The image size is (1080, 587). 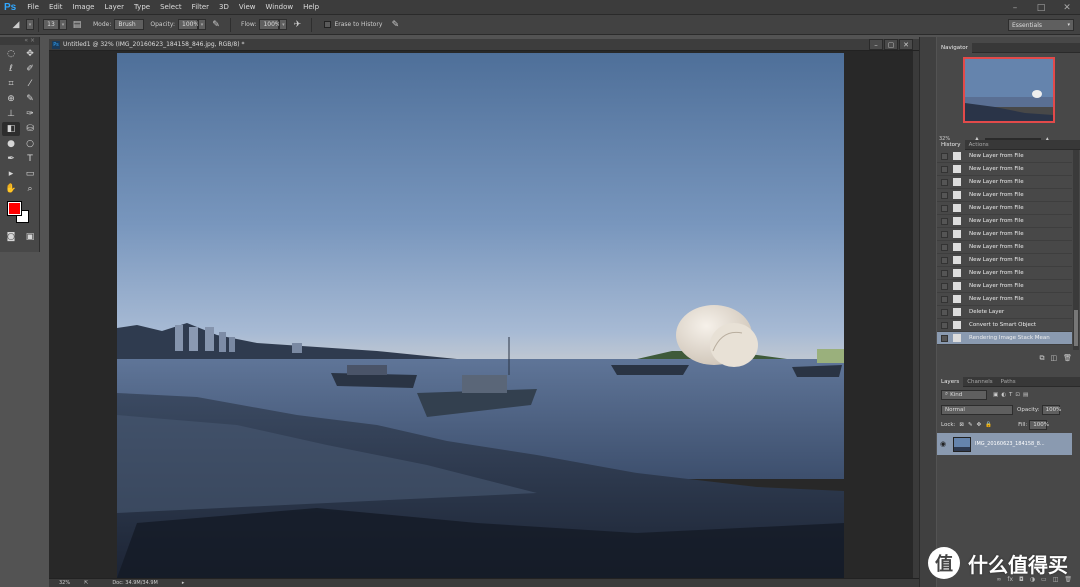 What do you see at coordinates (328, 24) in the screenshot?
I see `erase-to-history-checkbox` at bounding box center [328, 24].